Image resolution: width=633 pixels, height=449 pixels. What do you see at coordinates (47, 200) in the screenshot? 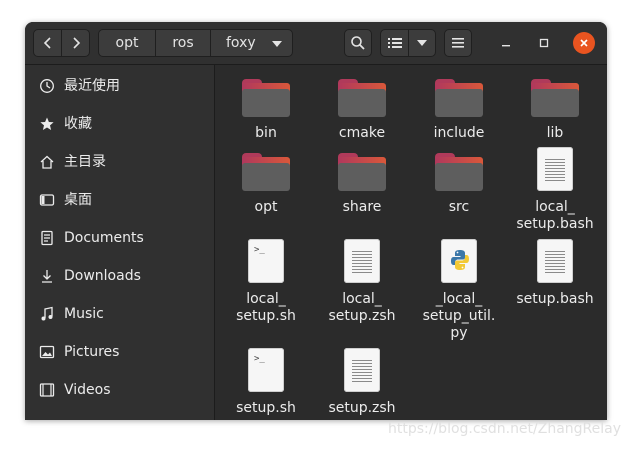
I see `desktop-icon` at bounding box center [47, 200].